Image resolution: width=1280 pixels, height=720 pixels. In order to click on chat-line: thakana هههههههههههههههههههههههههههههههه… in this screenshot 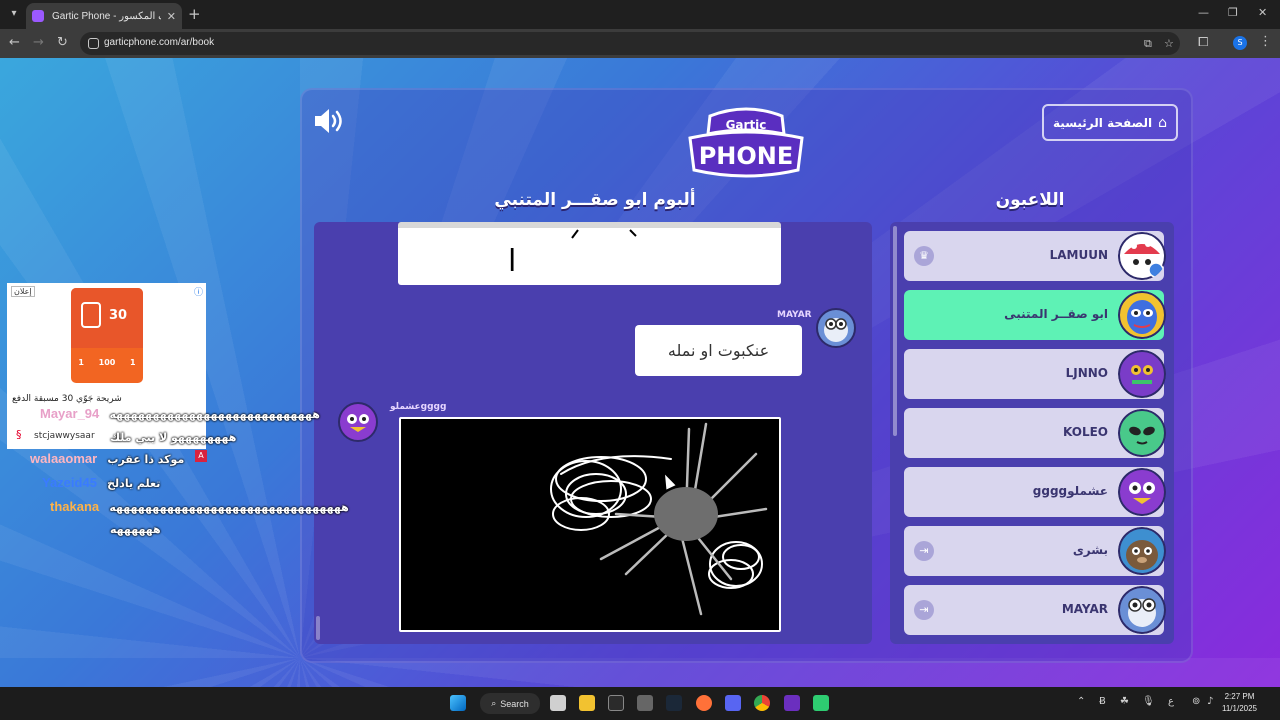, I will do `click(199, 506)`.